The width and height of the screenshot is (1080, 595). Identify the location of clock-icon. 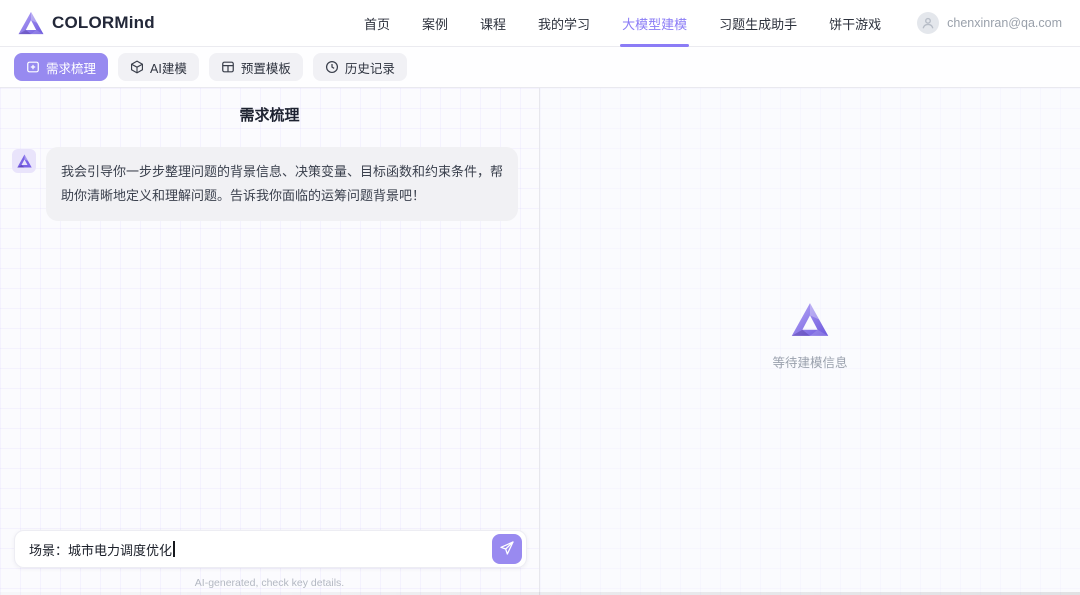
(332, 67).